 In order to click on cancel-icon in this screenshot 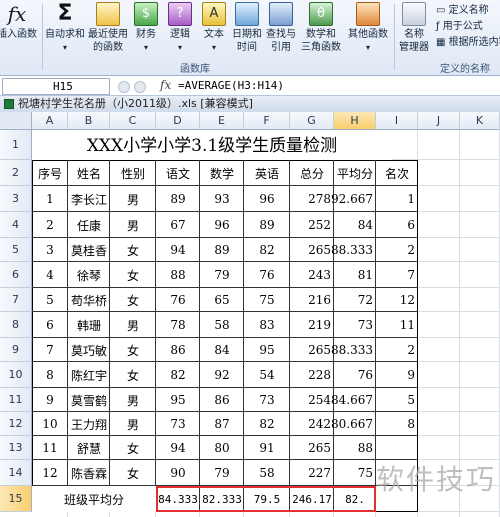, I will do `click(124, 87)`.